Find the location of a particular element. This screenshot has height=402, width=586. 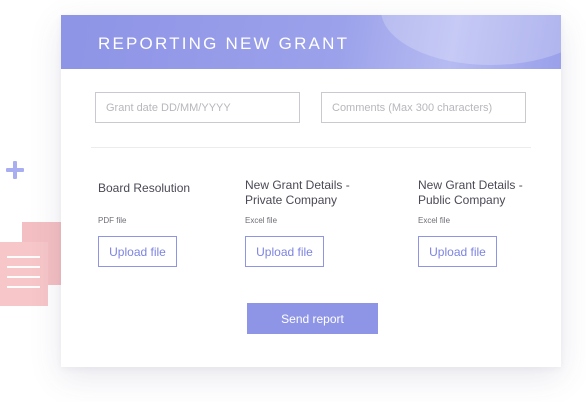

upload-board-resolution: Board Resolution PDF file Upload file is located at coordinates (158, 222).